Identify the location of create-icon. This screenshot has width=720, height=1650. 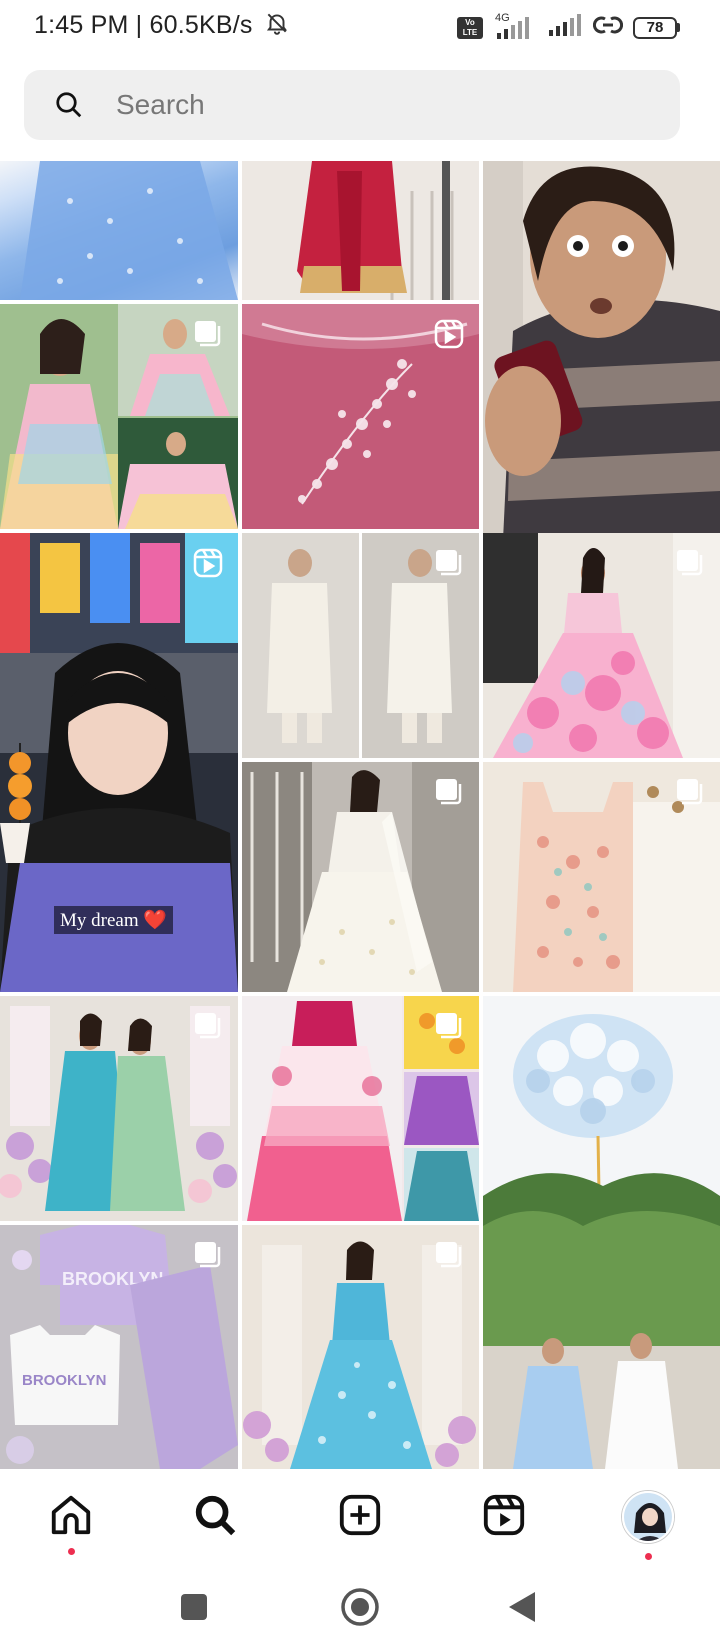
(360, 1517).